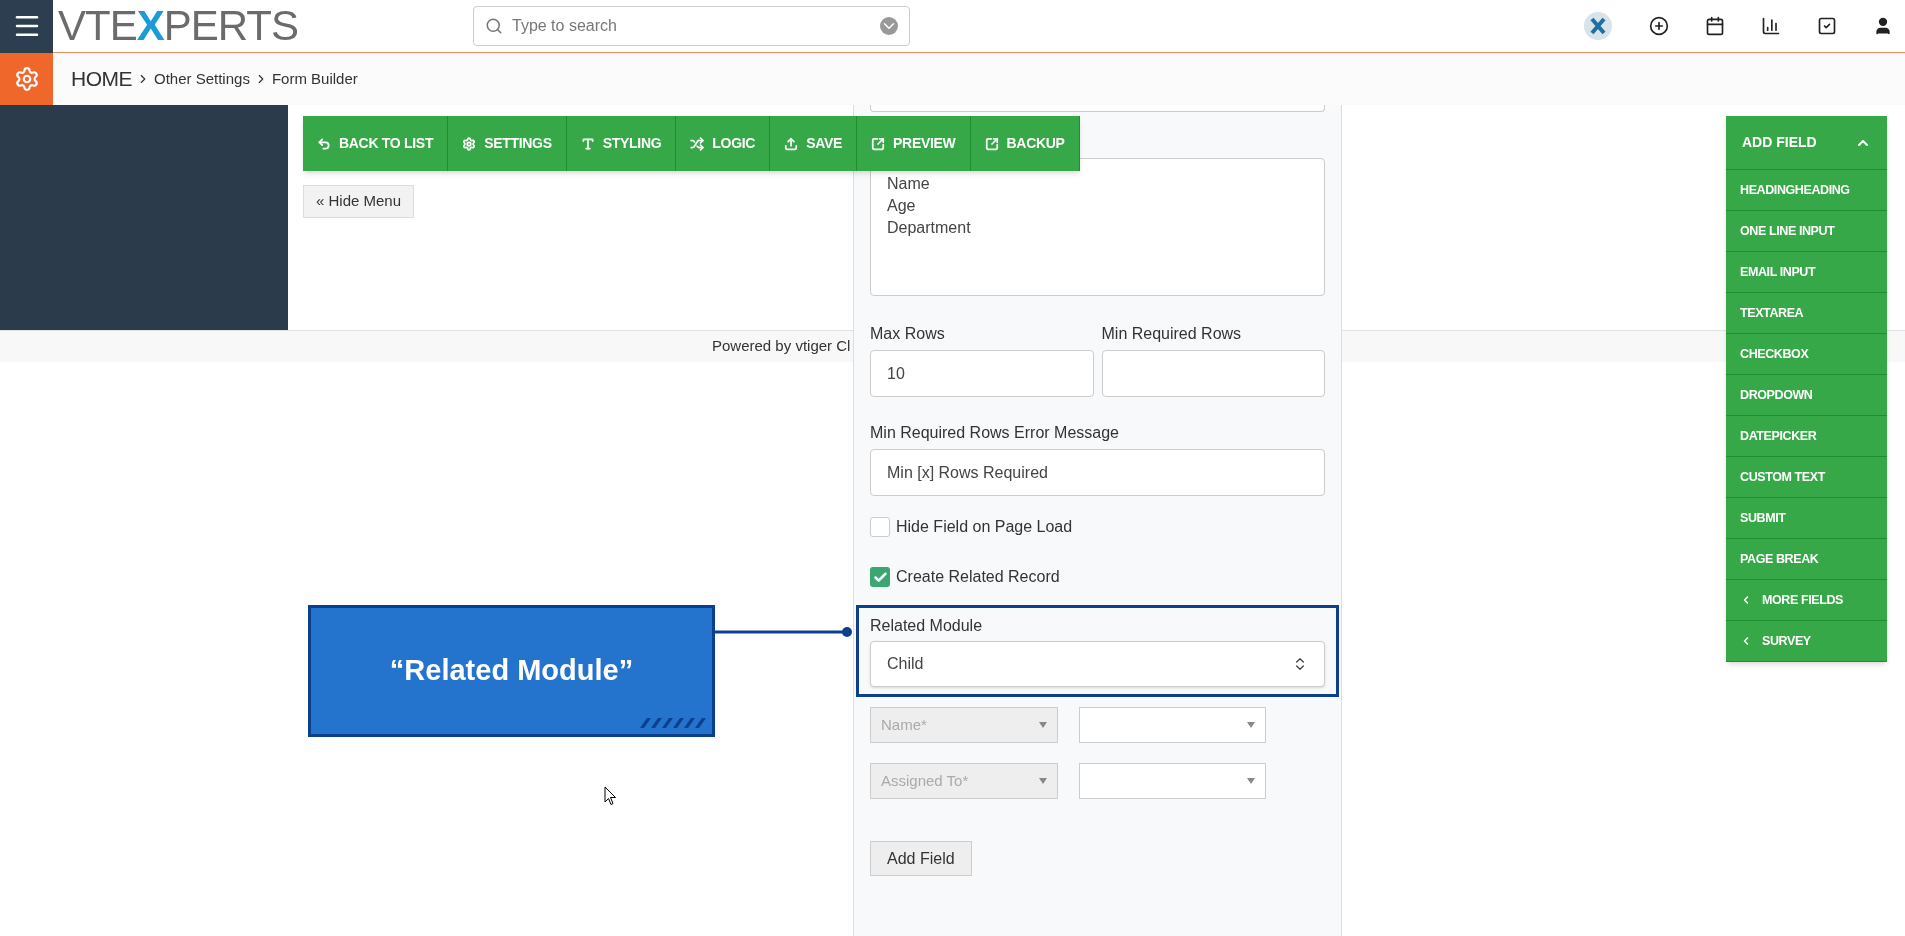 Image resolution: width=1905 pixels, height=936 pixels. Describe the element at coordinates (1806, 231) in the screenshot. I see `field-menu-item: ONE LINE INPUT` at that location.